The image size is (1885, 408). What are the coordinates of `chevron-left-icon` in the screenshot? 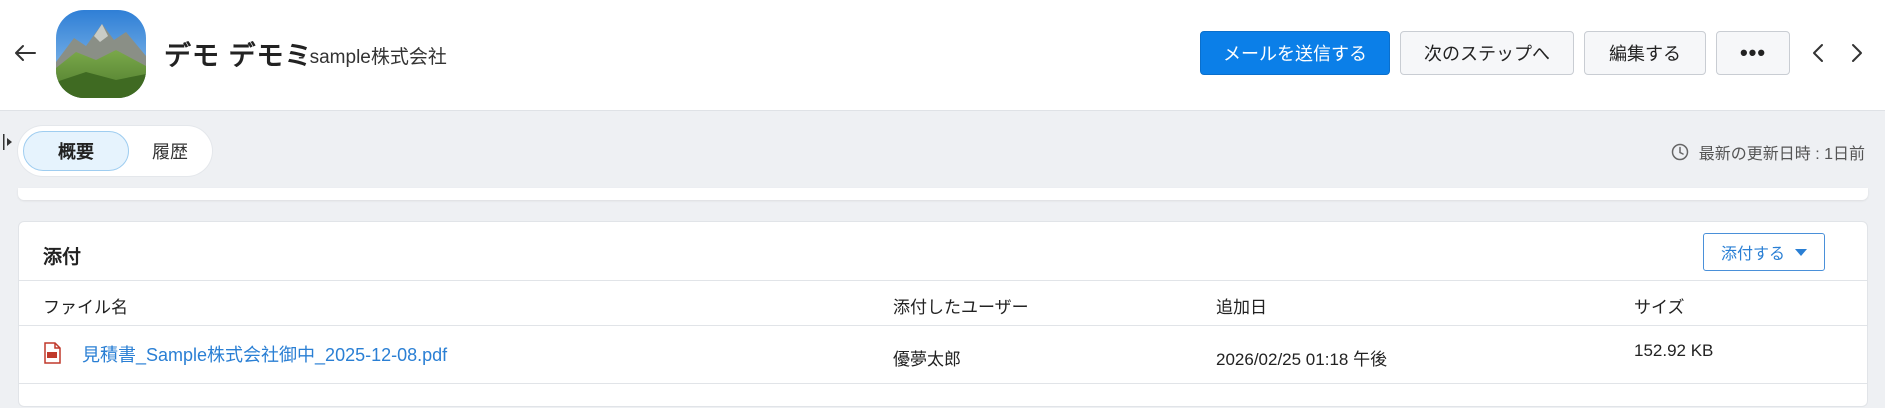 It's located at (1818, 53).